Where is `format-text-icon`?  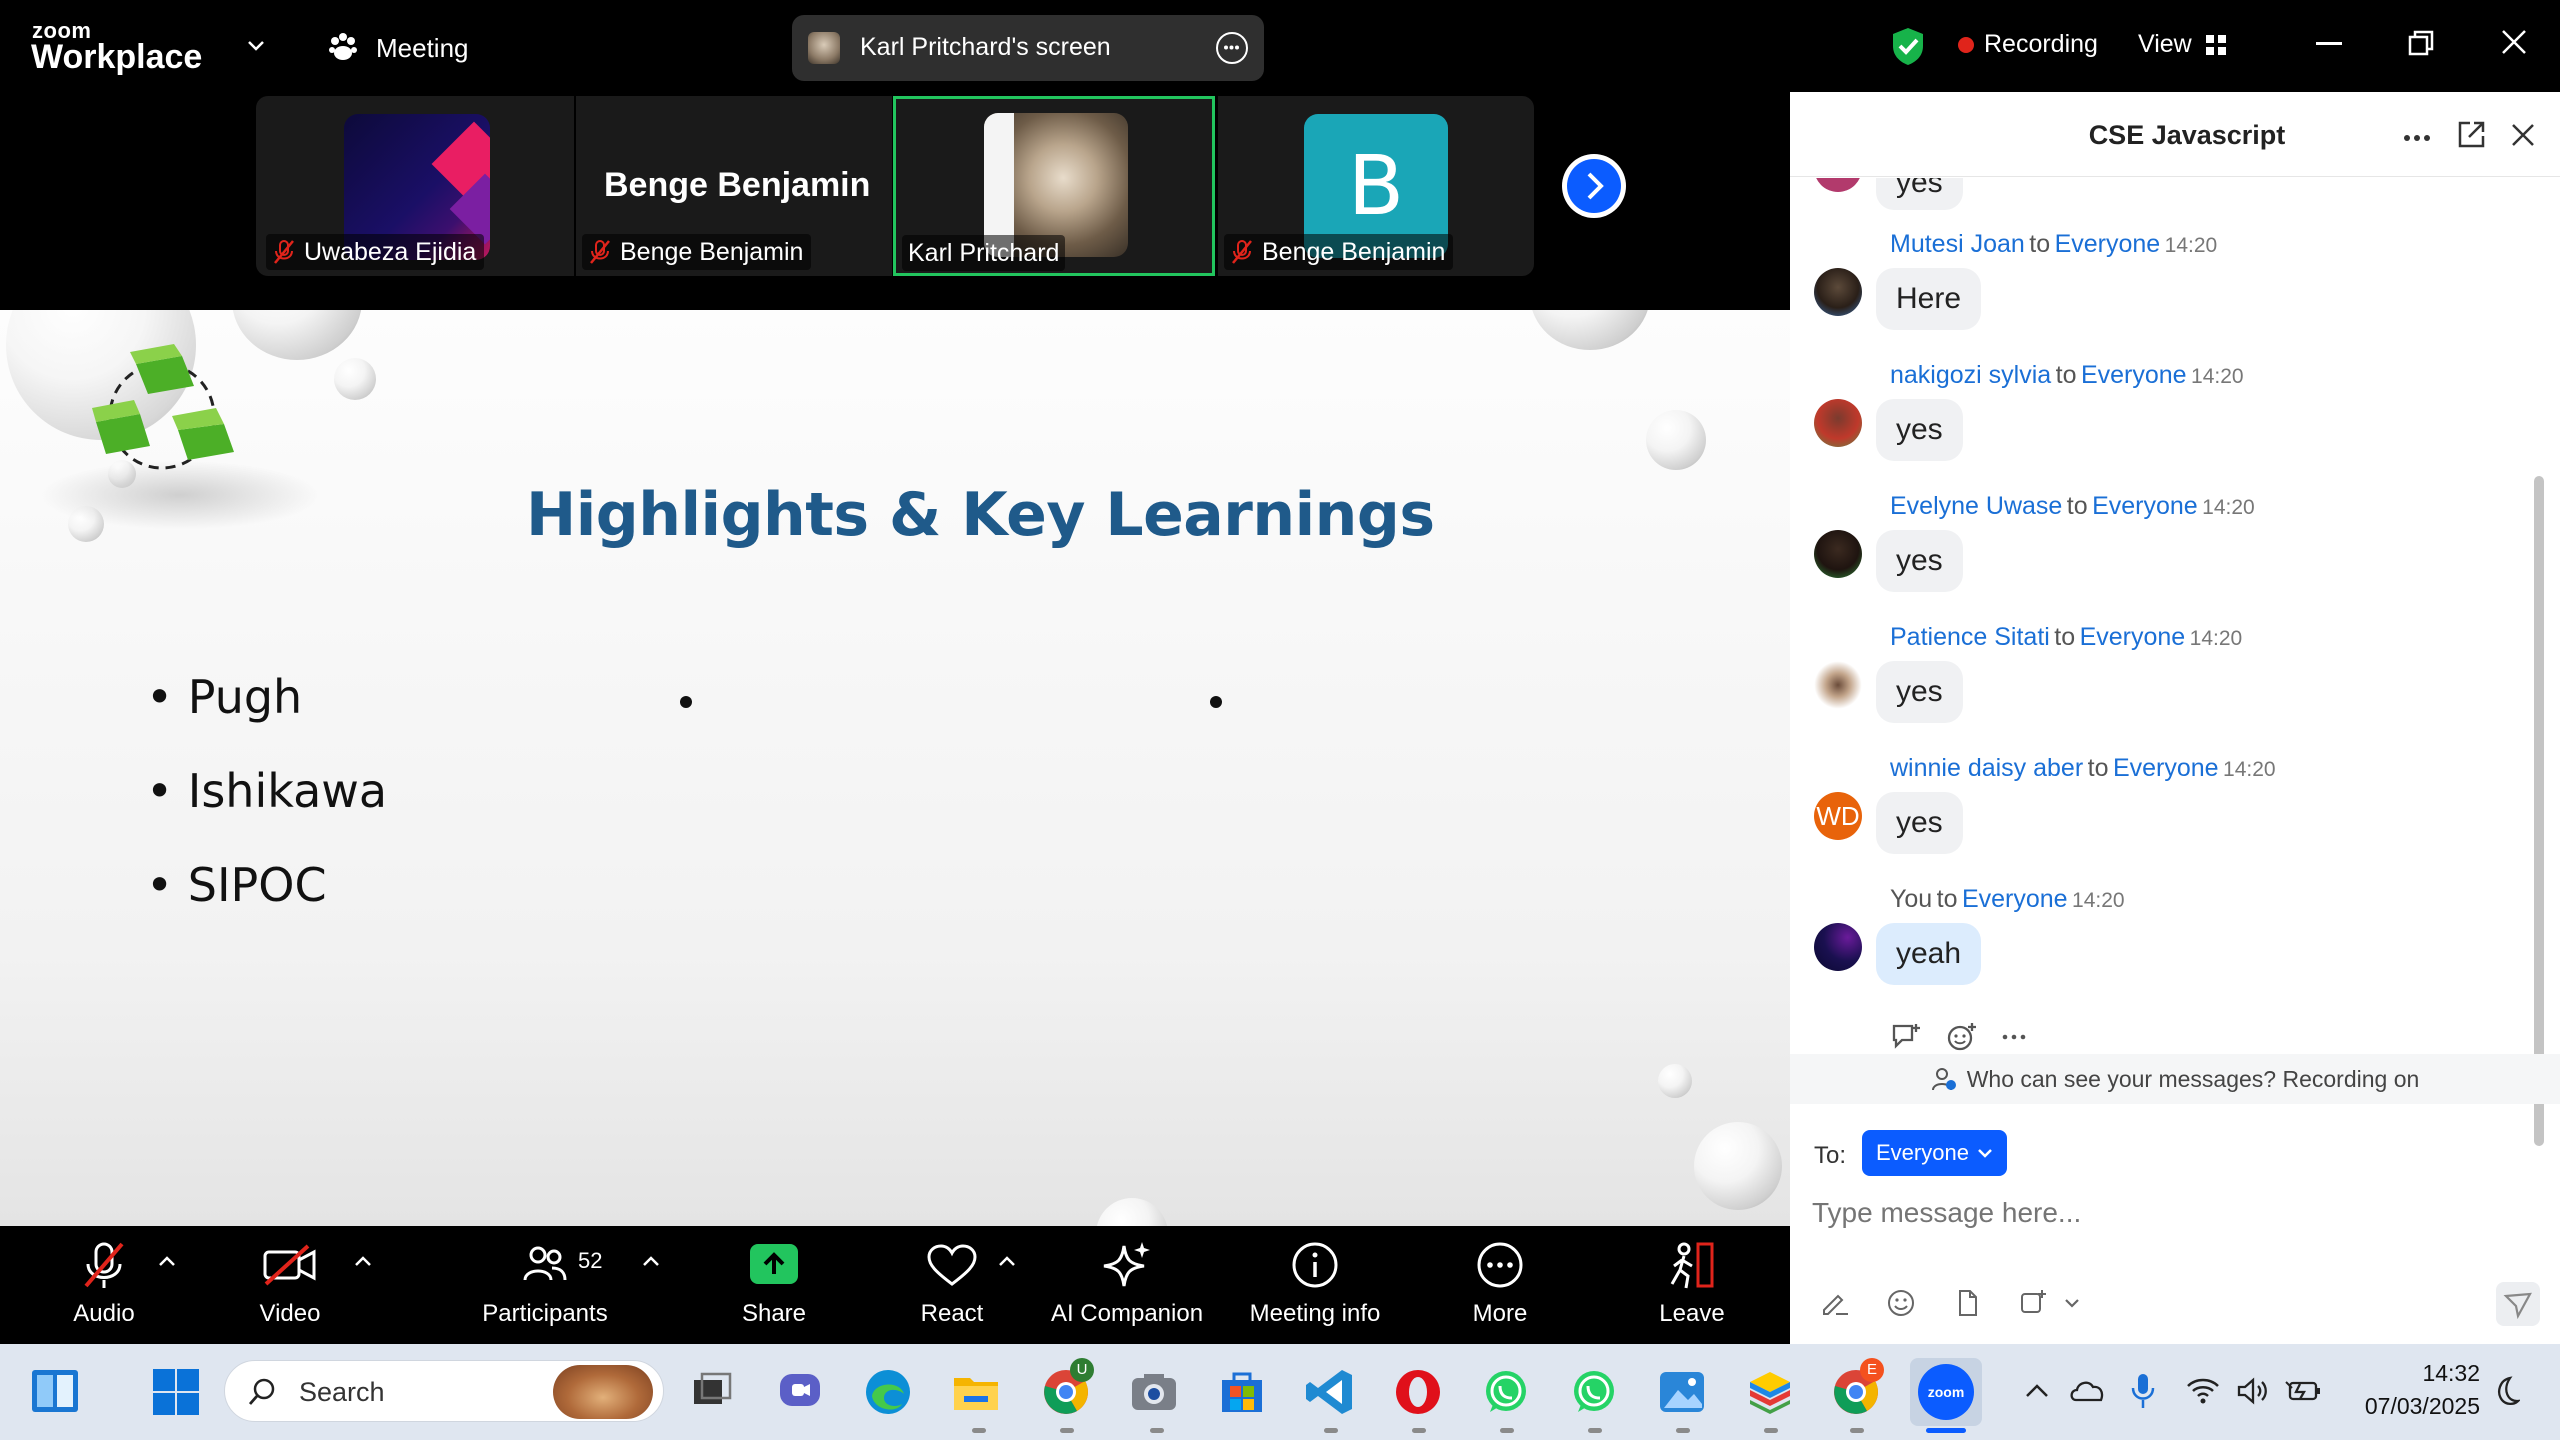
format-text-icon is located at coordinates (1835, 1303).